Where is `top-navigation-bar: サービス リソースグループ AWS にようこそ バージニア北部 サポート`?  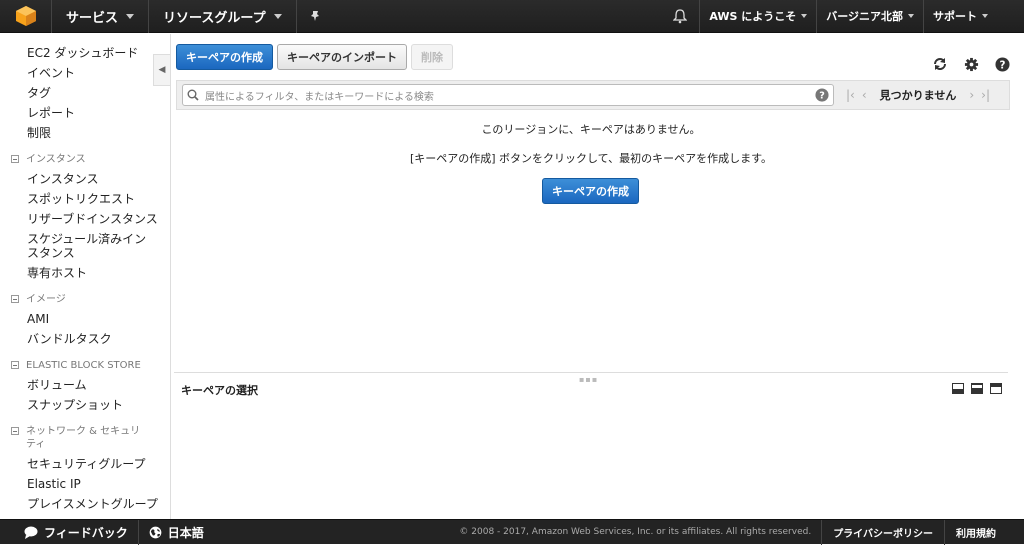 top-navigation-bar: サービス リソースグループ AWS にようこそ バージニア北部 サポート is located at coordinates (512, 16).